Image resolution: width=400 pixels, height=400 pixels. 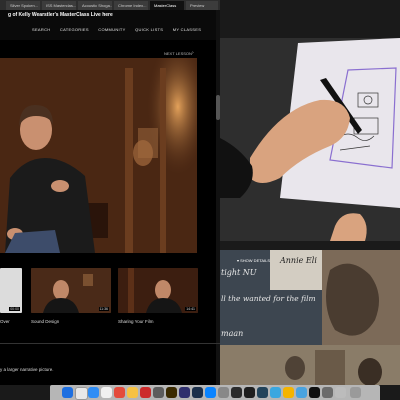 I want to click on app-icon-dark, so click(x=249, y=392).